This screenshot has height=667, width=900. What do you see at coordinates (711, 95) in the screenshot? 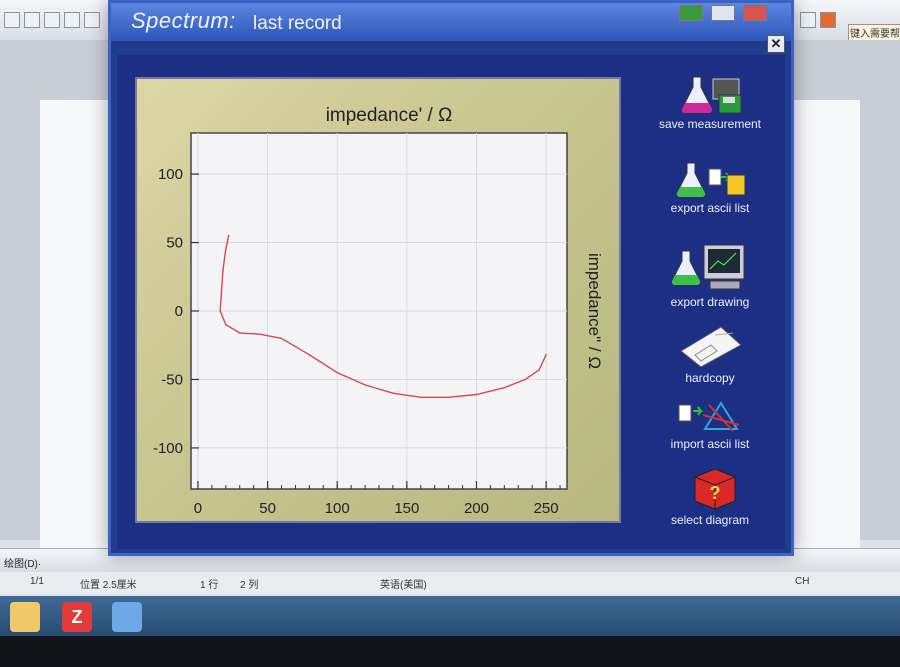
I see `flask-floppy-icon` at bounding box center [711, 95].